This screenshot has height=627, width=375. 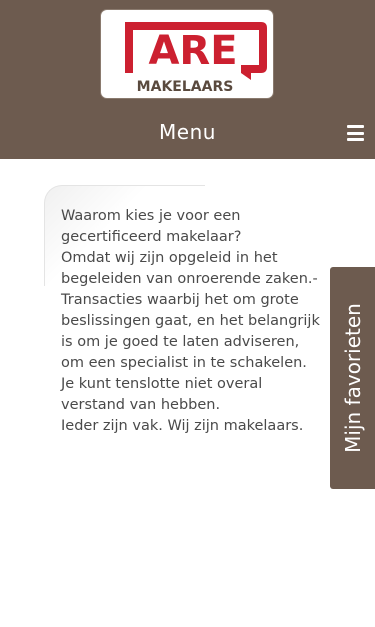 I want to click on menu-bar: Menu, so click(x=187, y=133).